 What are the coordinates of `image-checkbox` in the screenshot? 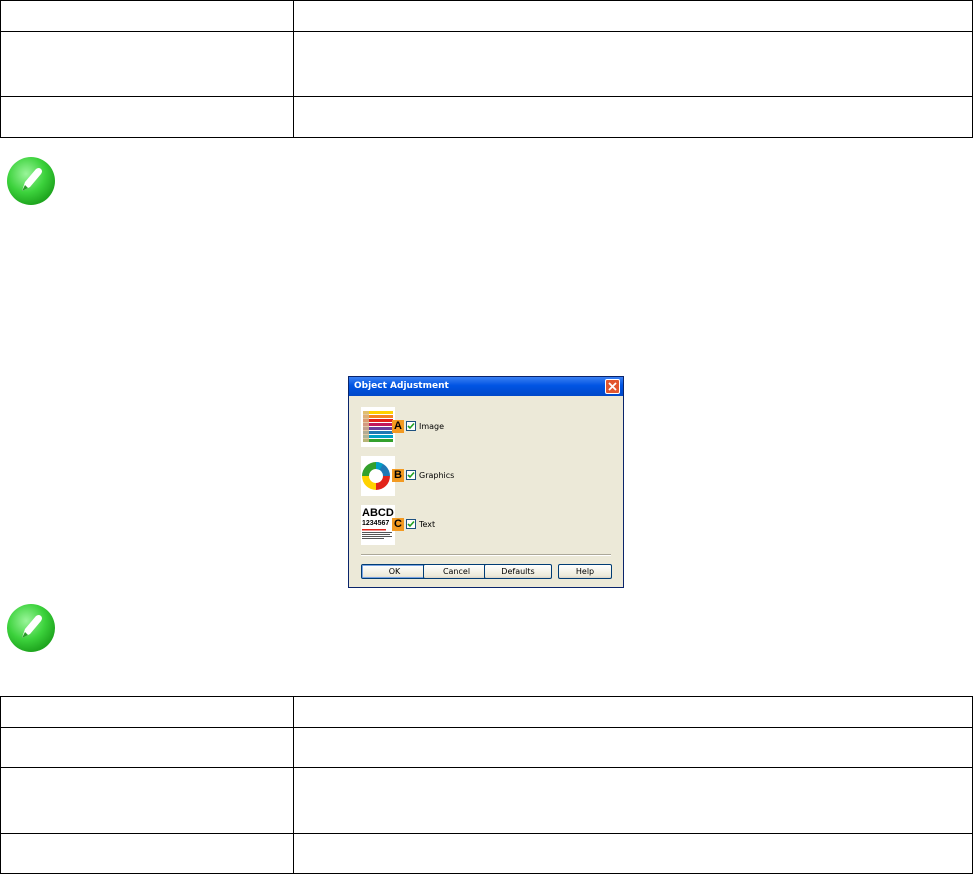 It's located at (411, 426).